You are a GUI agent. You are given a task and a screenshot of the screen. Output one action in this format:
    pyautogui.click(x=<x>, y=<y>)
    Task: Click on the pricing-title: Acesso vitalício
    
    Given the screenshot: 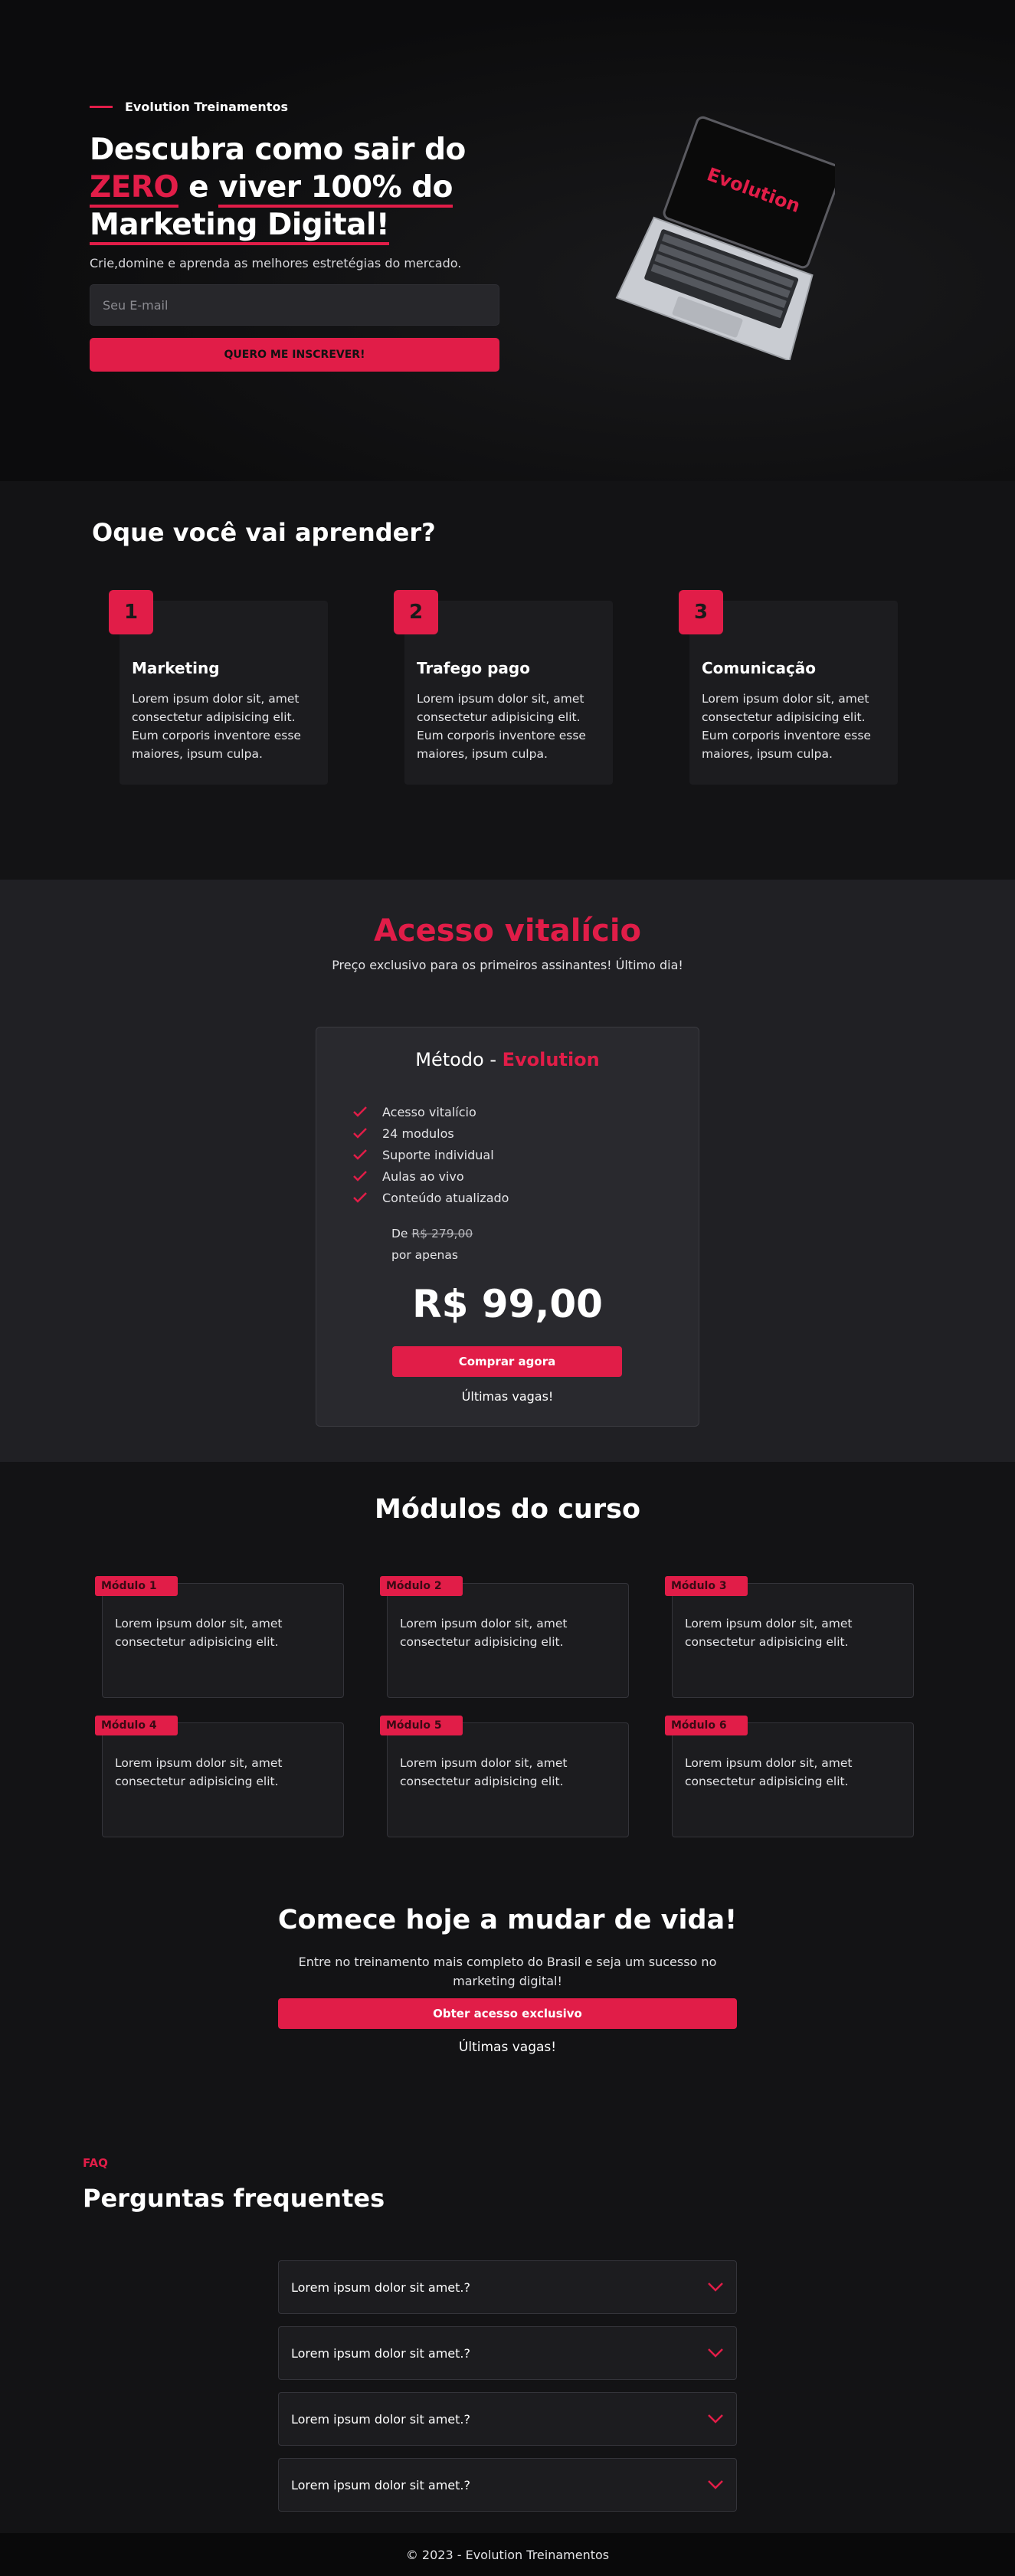 What is the action you would take?
    pyautogui.click(x=508, y=931)
    